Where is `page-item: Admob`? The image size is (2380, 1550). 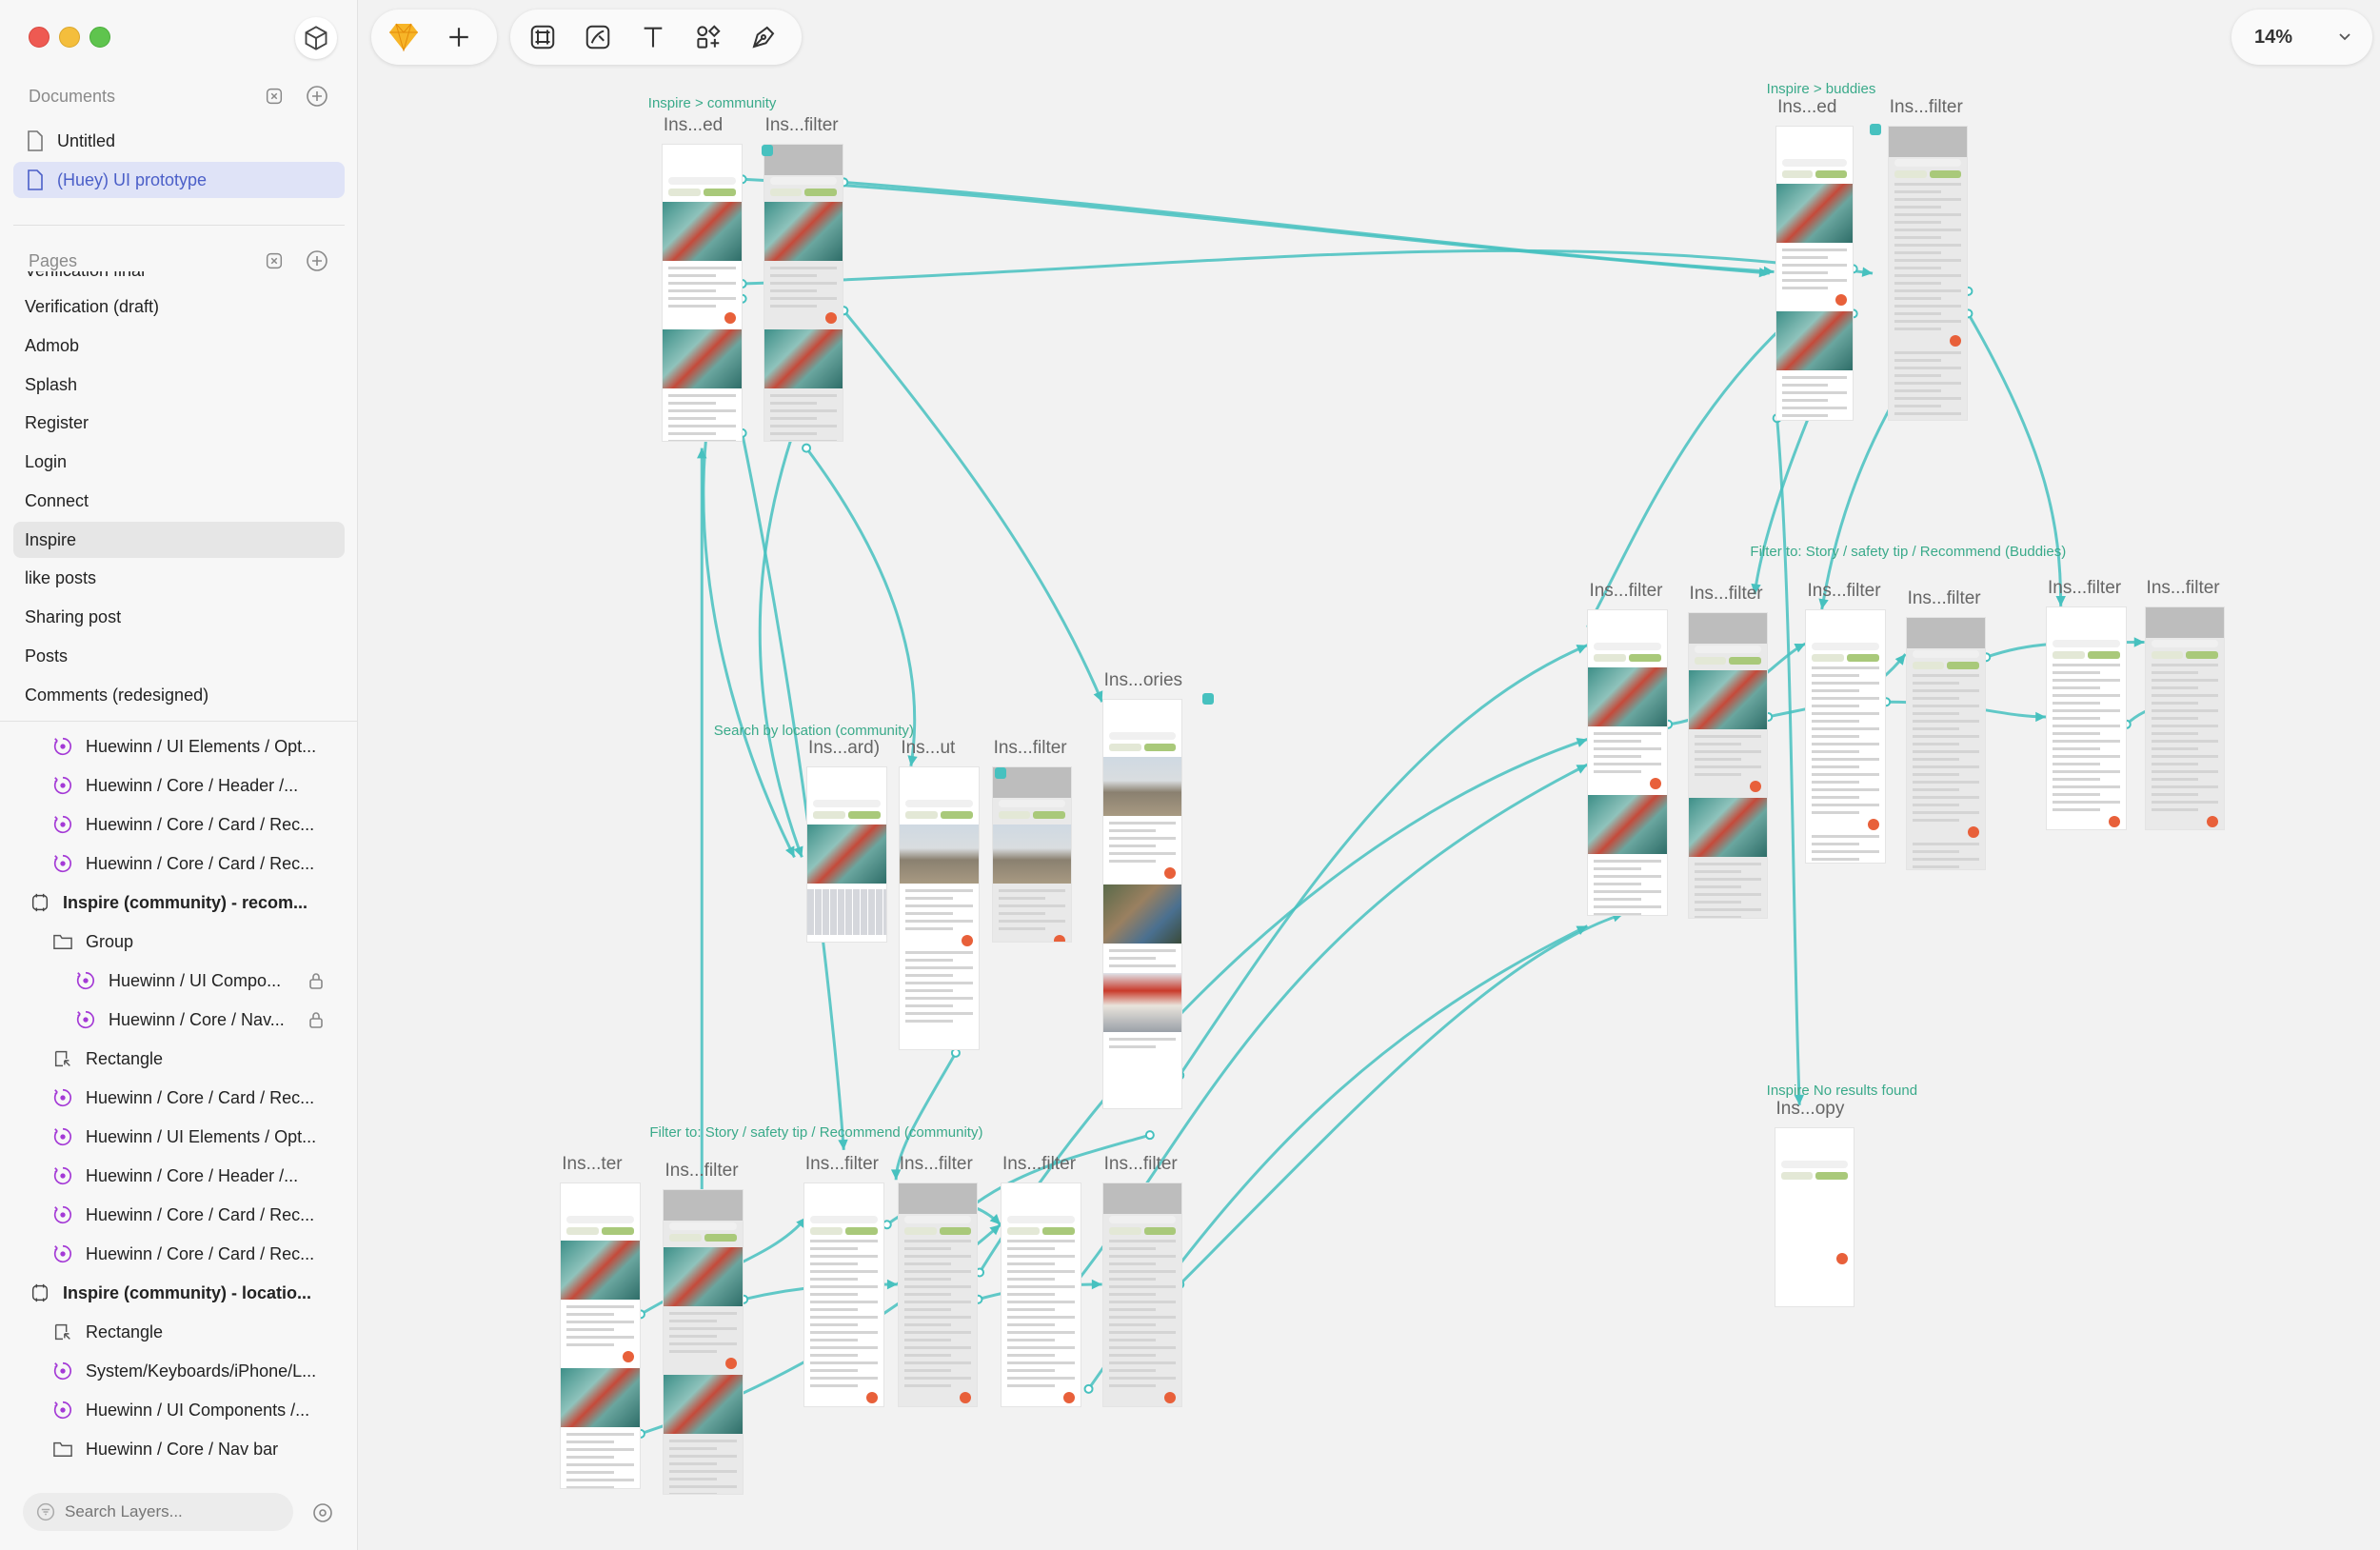 page-item: Admob is located at coordinates (179, 346).